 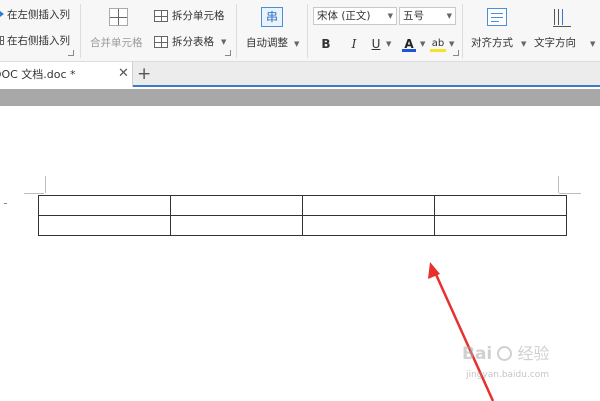 What do you see at coordinates (161, 16) in the screenshot?
I see `split-cells-icon` at bounding box center [161, 16].